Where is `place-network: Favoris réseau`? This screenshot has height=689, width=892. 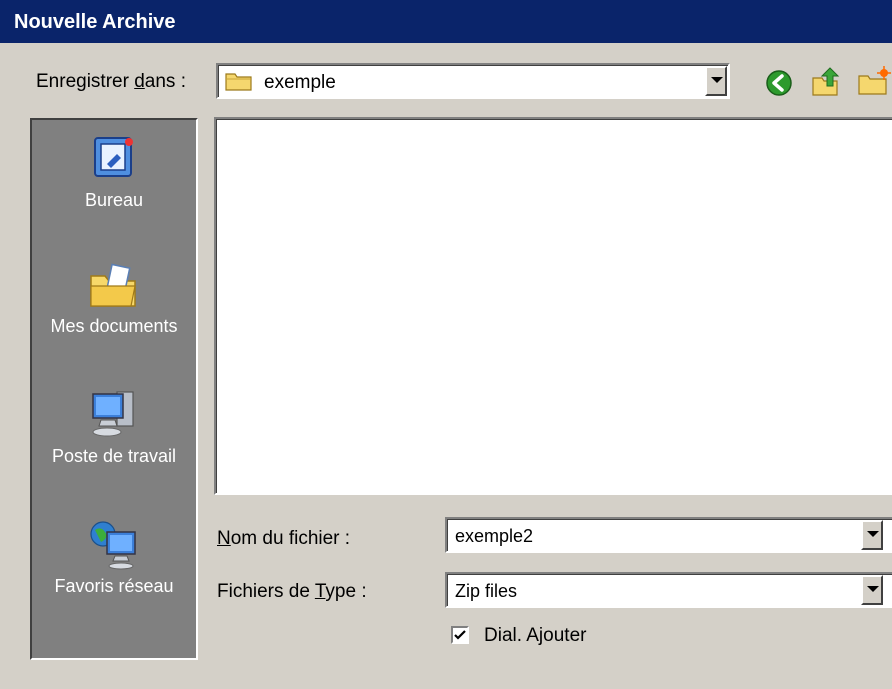 place-network: Favoris réseau is located at coordinates (114, 557).